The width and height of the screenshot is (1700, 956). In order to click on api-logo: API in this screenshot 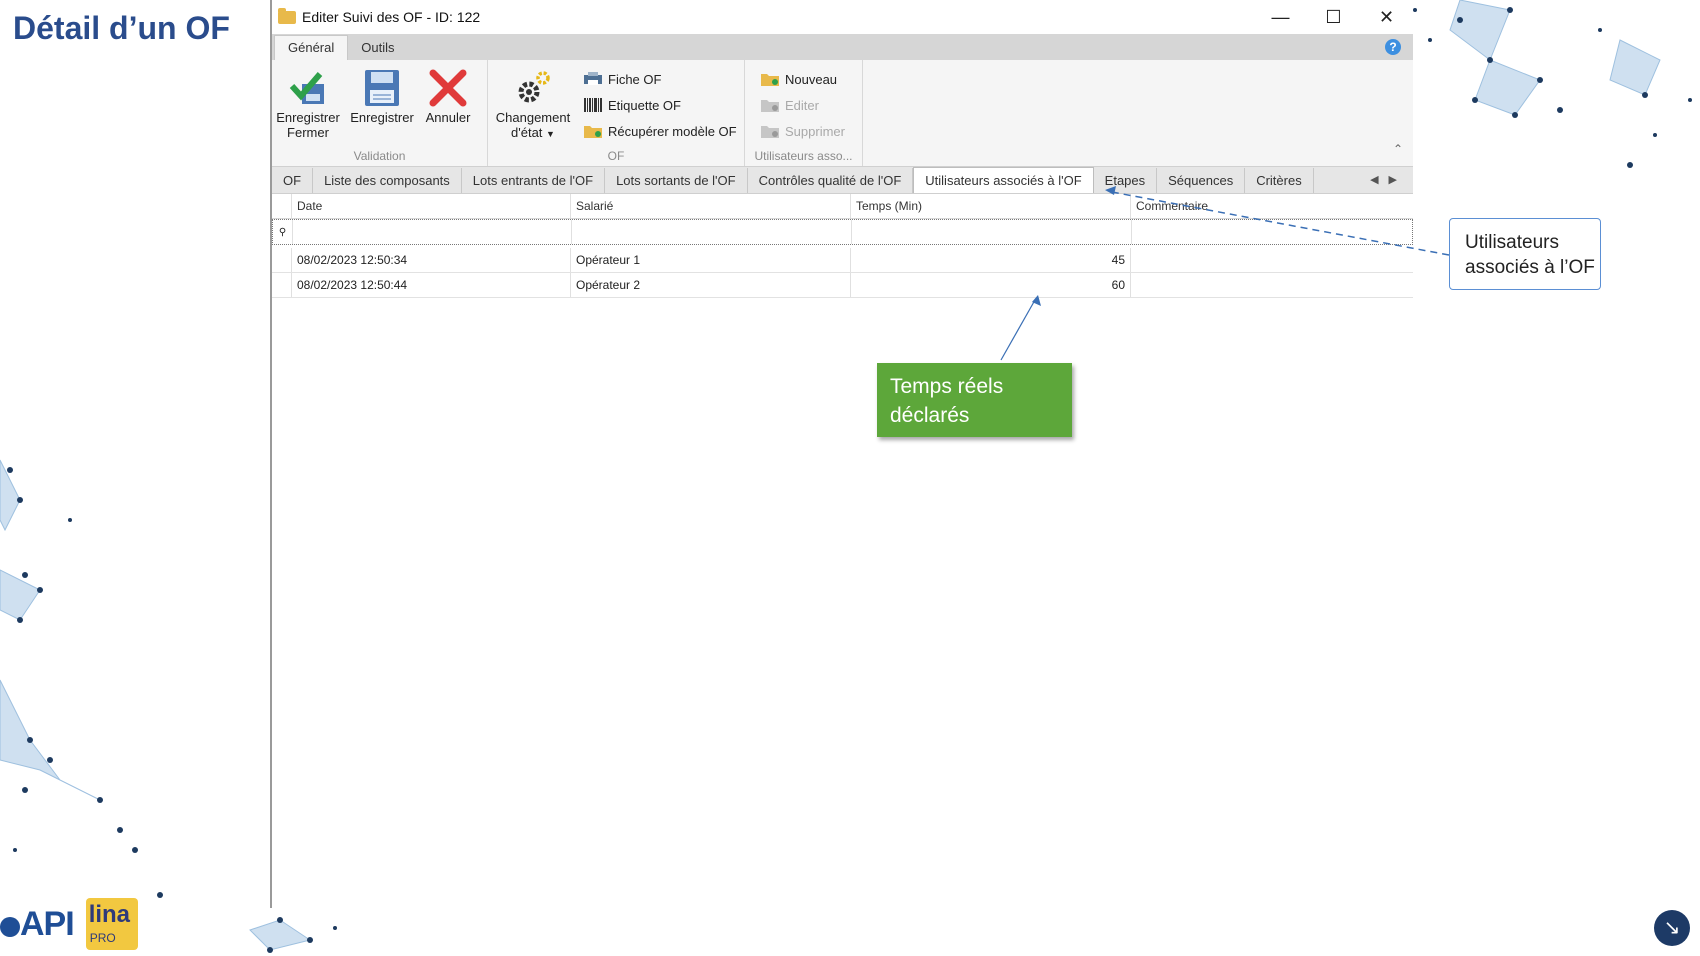, I will do `click(37, 924)`.